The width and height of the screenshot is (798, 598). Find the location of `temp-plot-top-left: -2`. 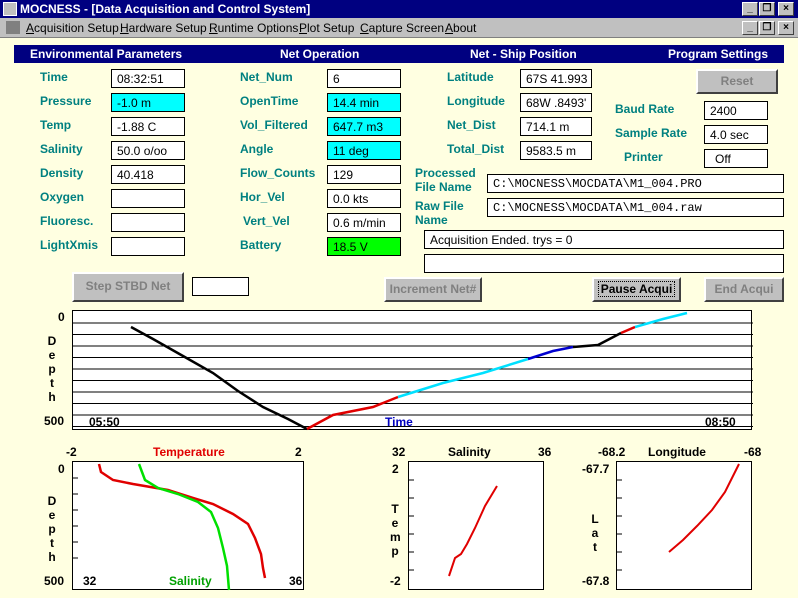

temp-plot-top-left: -2 is located at coordinates (71, 452).